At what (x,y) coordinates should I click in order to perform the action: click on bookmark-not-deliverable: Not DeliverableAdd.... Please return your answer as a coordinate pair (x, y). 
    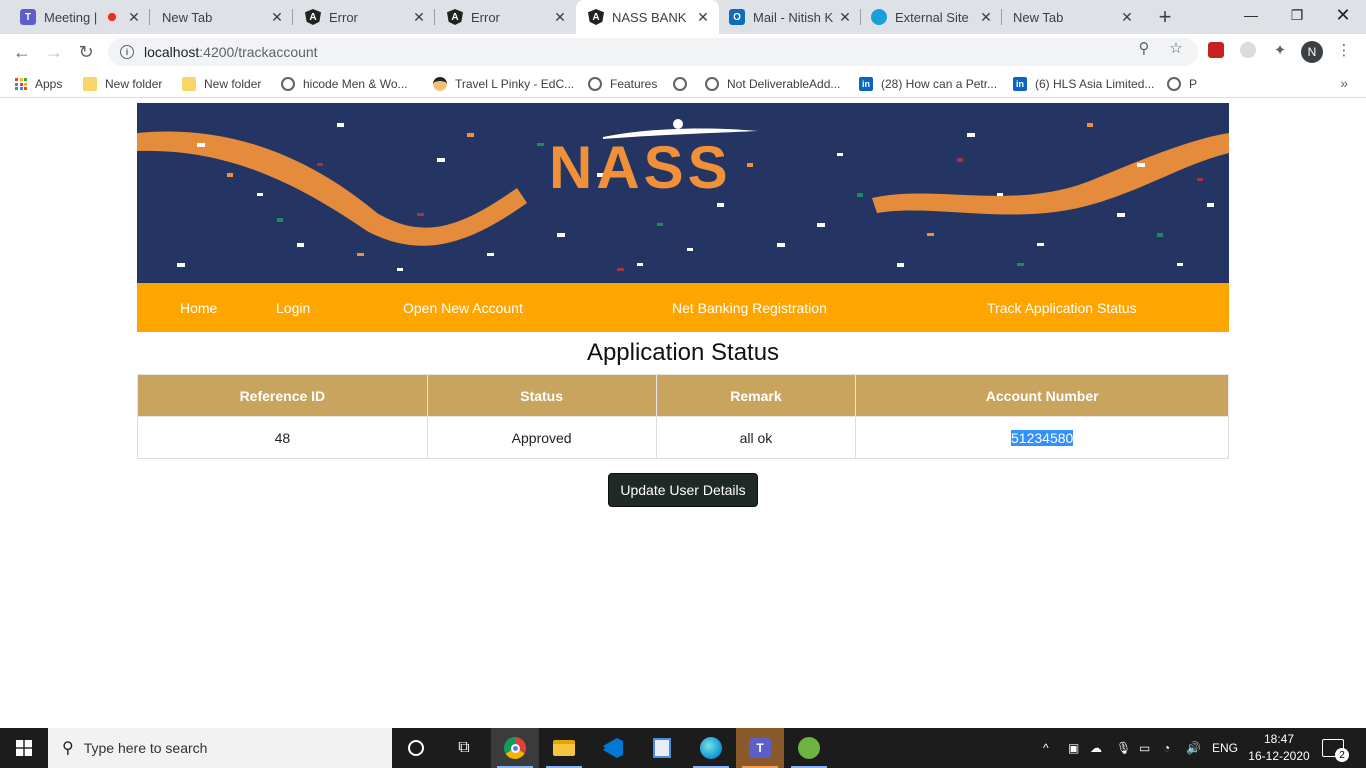
    Looking at the image, I should click on (772, 84).